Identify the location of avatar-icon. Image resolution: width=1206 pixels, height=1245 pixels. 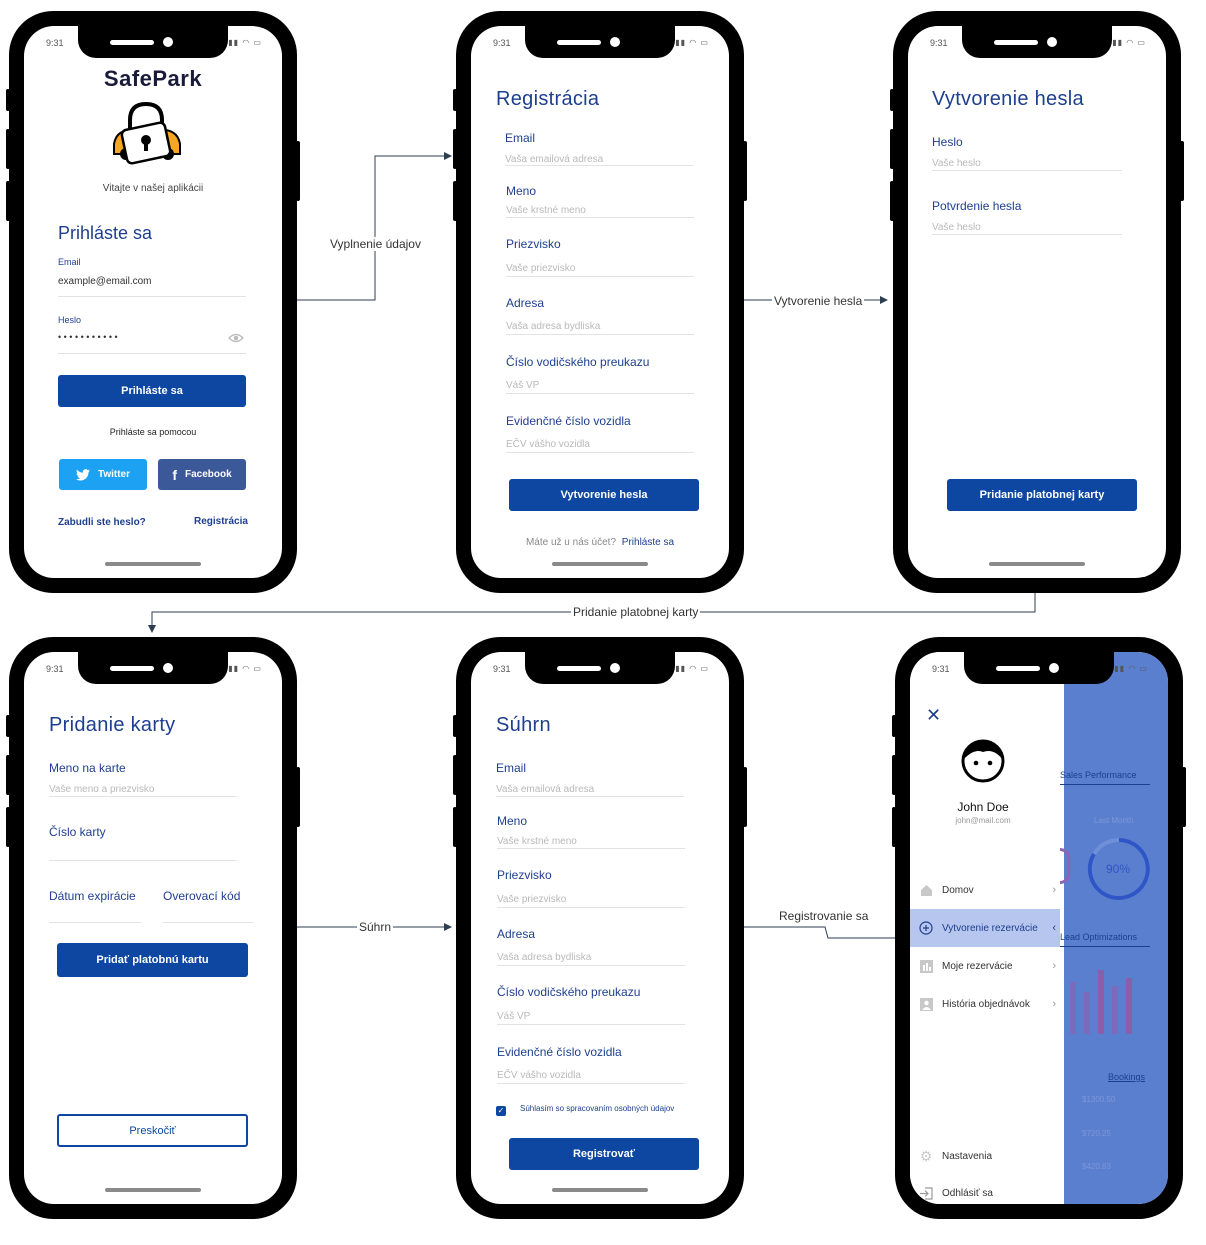
(983, 761).